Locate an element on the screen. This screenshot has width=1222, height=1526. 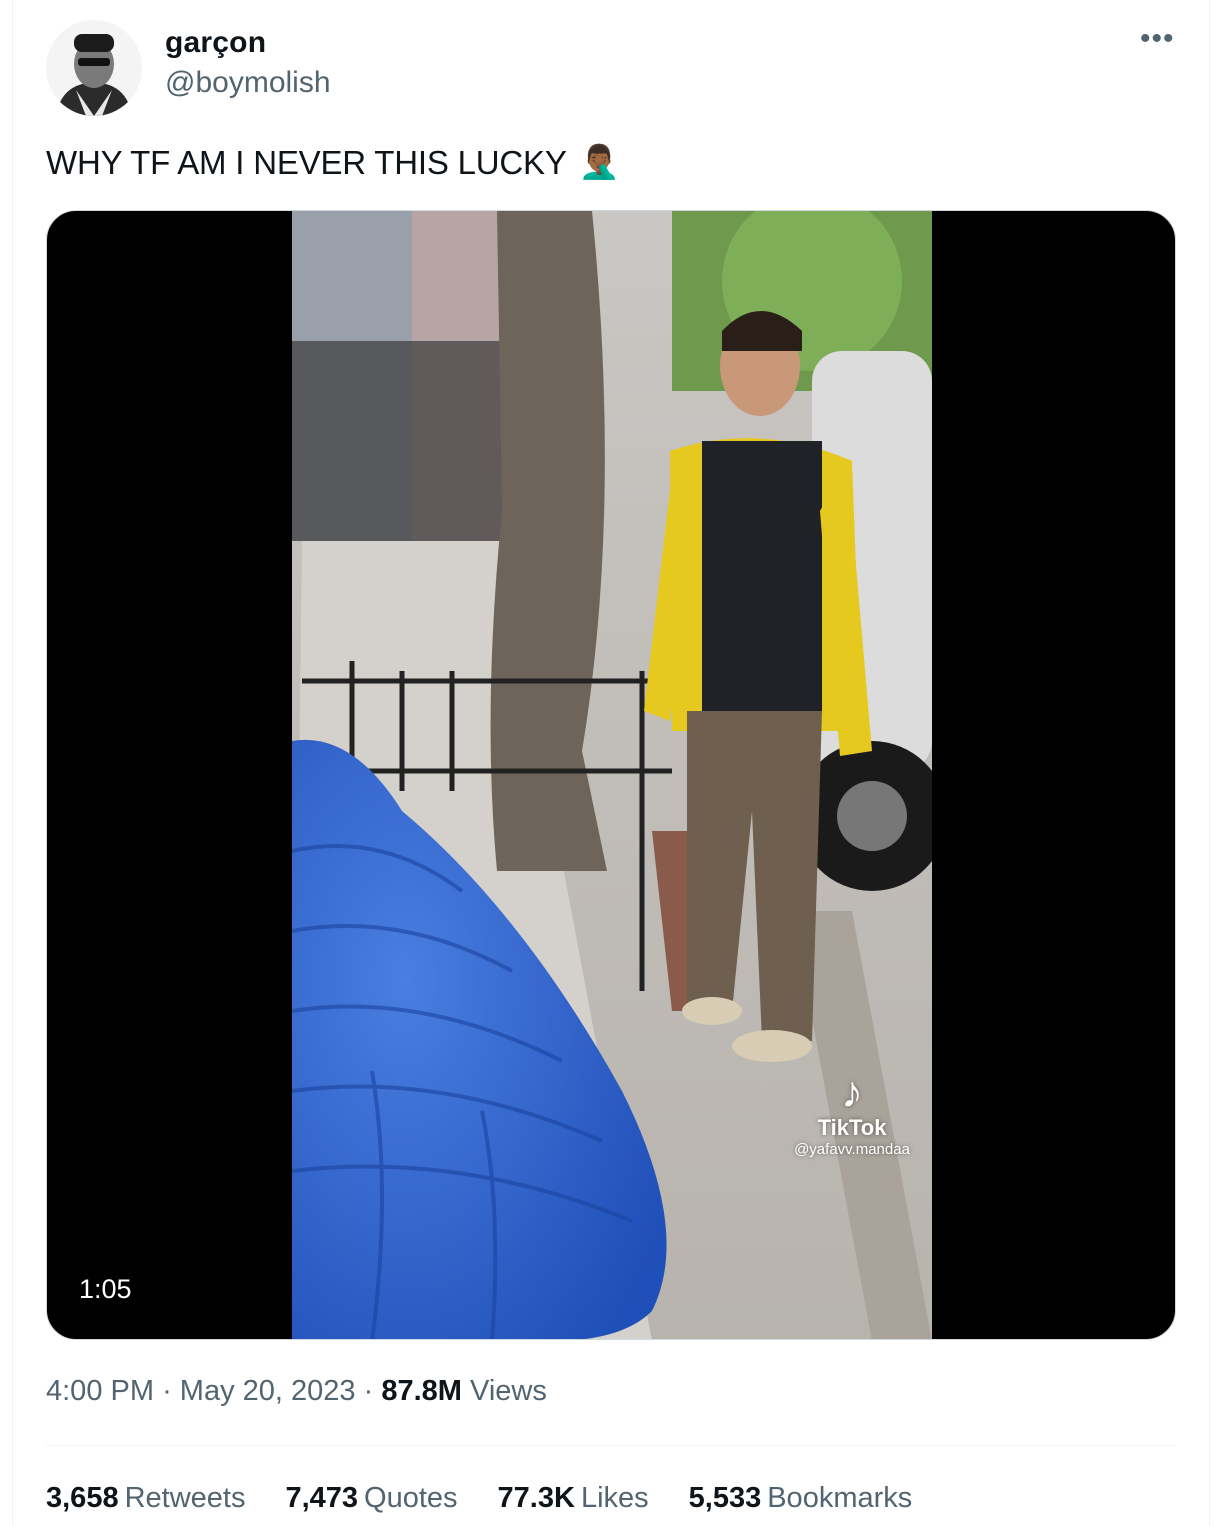
views-label: Views is located at coordinates (508, 1391).